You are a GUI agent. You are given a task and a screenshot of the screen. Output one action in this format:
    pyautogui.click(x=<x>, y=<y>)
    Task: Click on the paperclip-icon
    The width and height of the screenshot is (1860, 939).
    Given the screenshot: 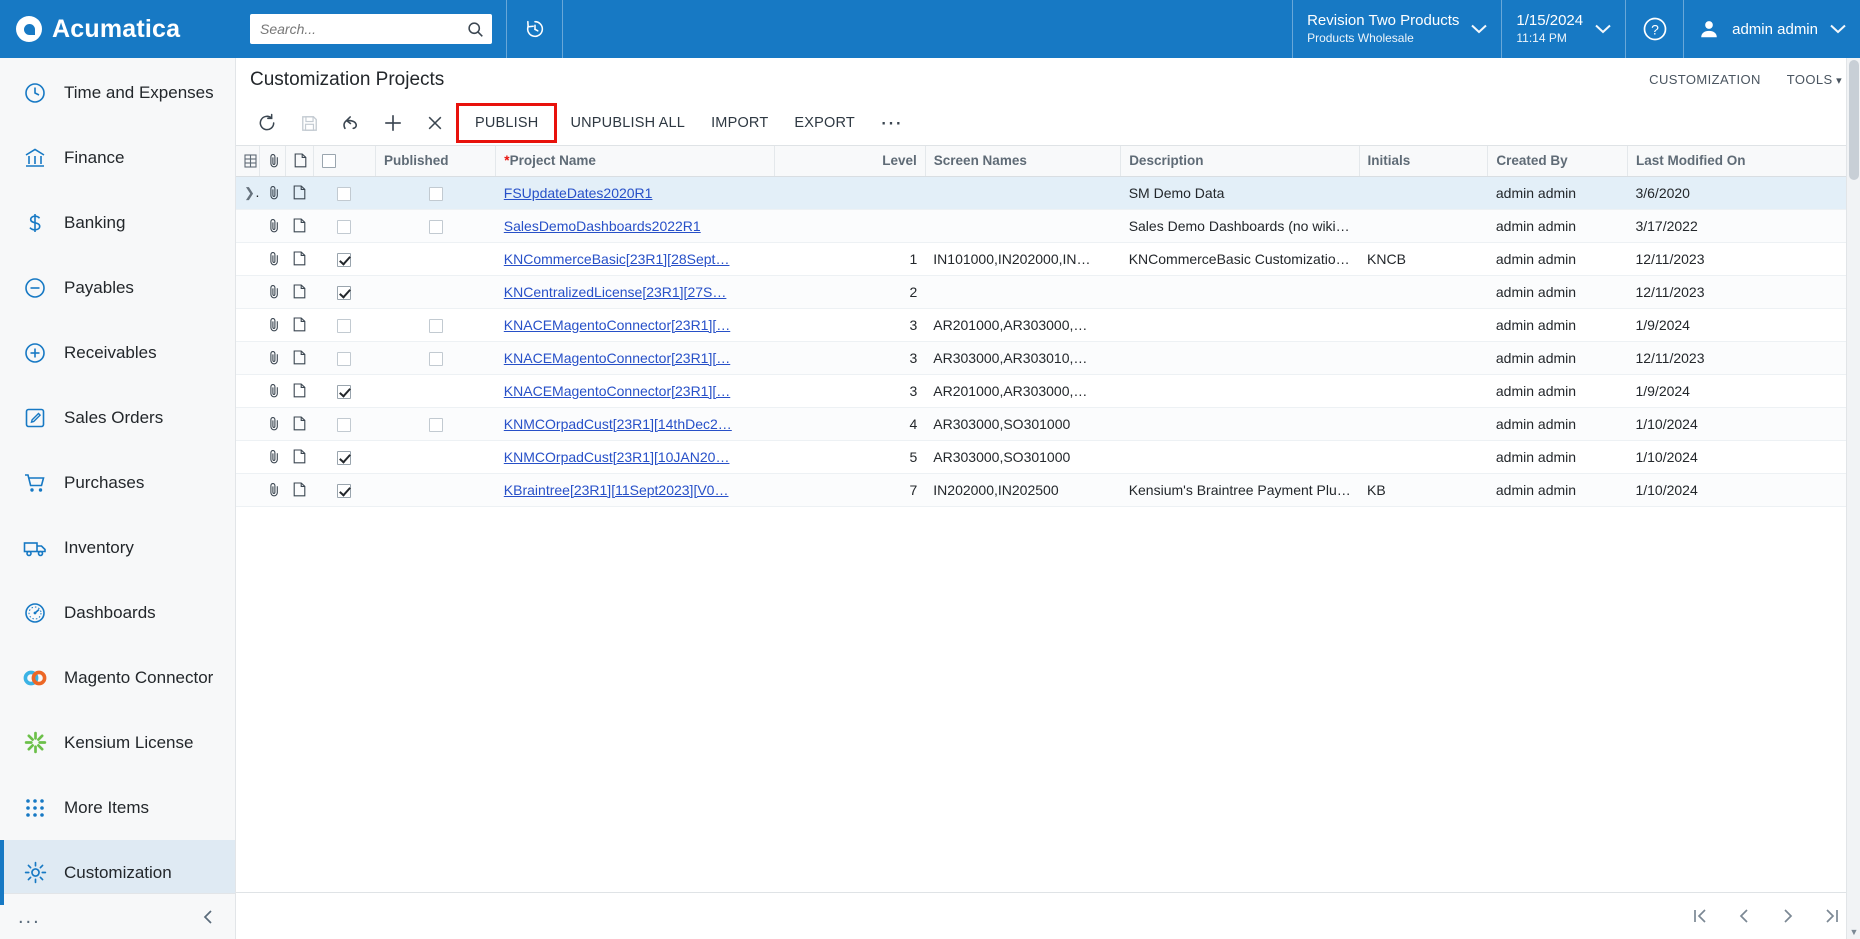 What is the action you would take?
    pyautogui.click(x=273, y=160)
    